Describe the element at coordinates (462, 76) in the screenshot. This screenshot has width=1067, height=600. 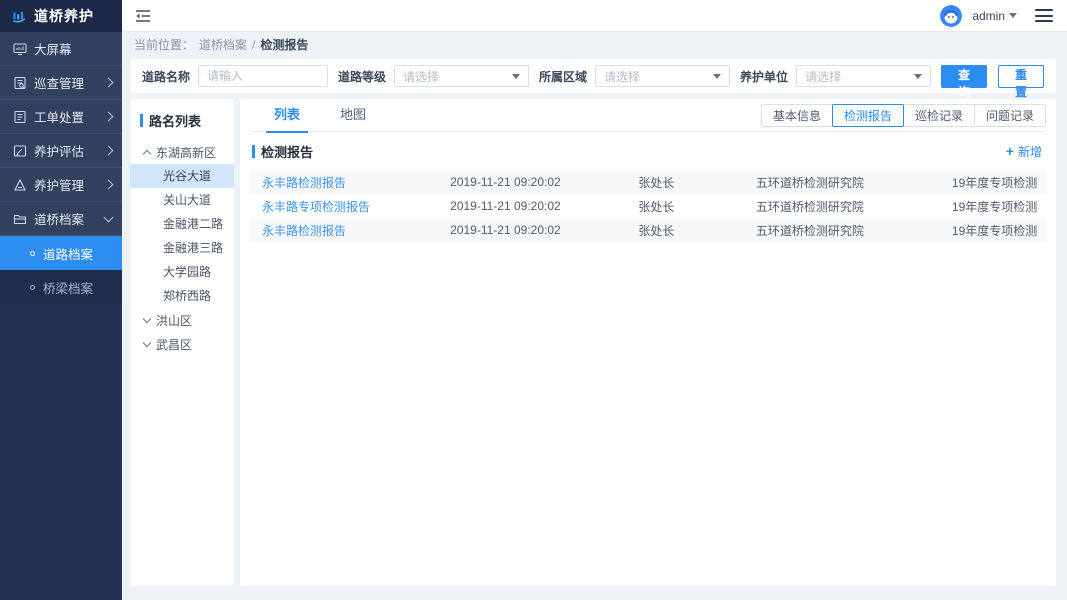
I see `road-level-select: 请选择` at that location.